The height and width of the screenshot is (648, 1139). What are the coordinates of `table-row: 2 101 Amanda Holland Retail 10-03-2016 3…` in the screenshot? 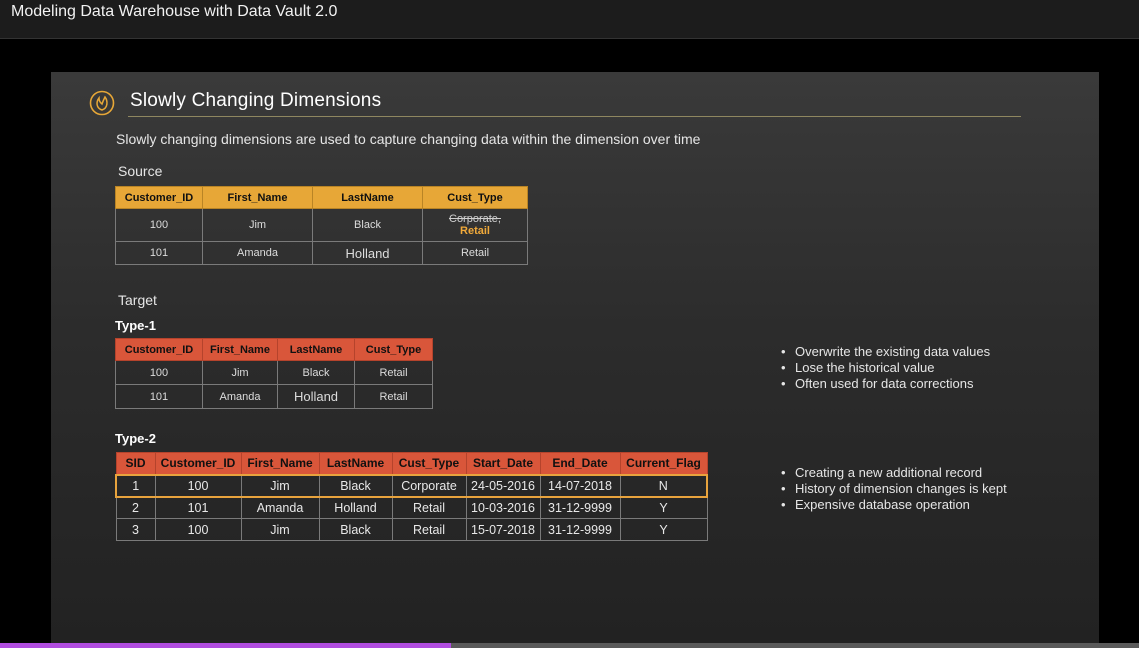 It's located at (411, 507).